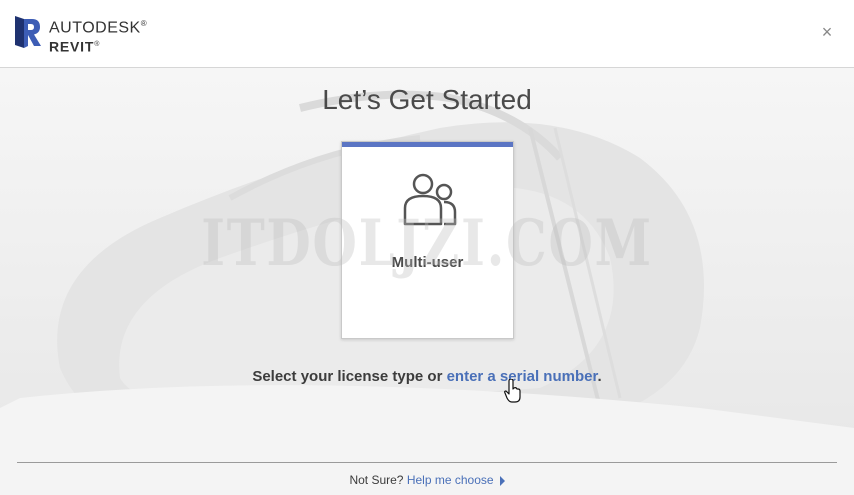 The height and width of the screenshot is (495, 854). What do you see at coordinates (430, 199) in the screenshot?
I see `multi-user-icon` at bounding box center [430, 199].